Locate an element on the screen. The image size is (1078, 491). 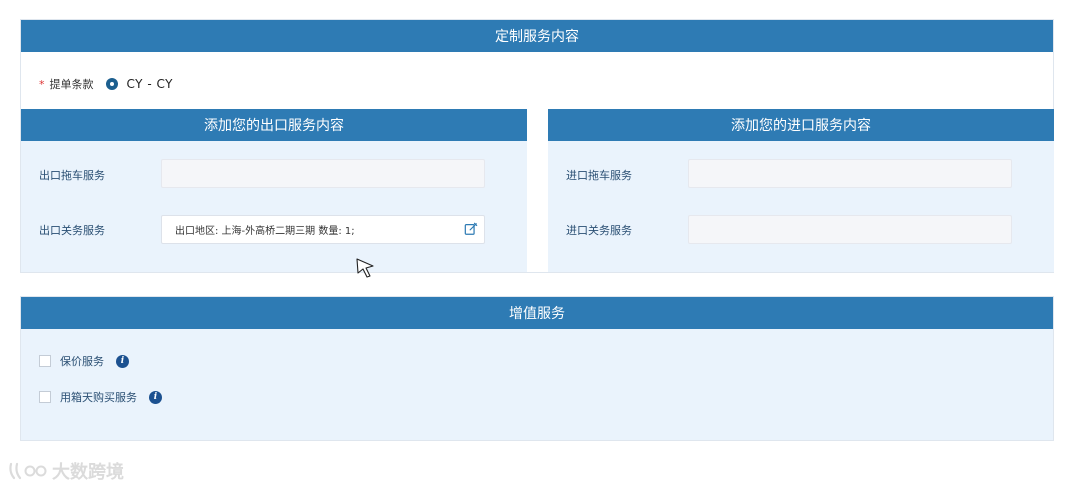
import-panel-title-bar: 添加您的进口服务内容 is located at coordinates (801, 125).